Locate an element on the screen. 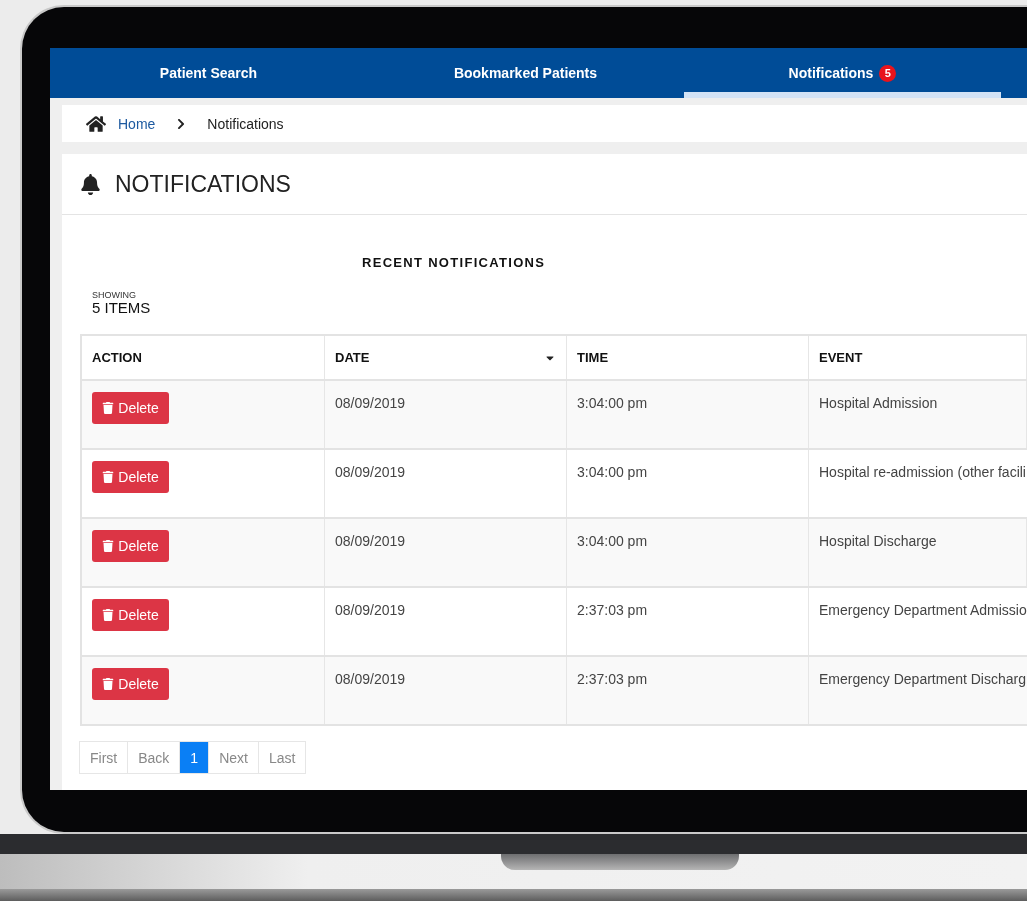 The image size is (1027, 901). nav-tab: Bookmarked Patients is located at coordinates (525, 73).